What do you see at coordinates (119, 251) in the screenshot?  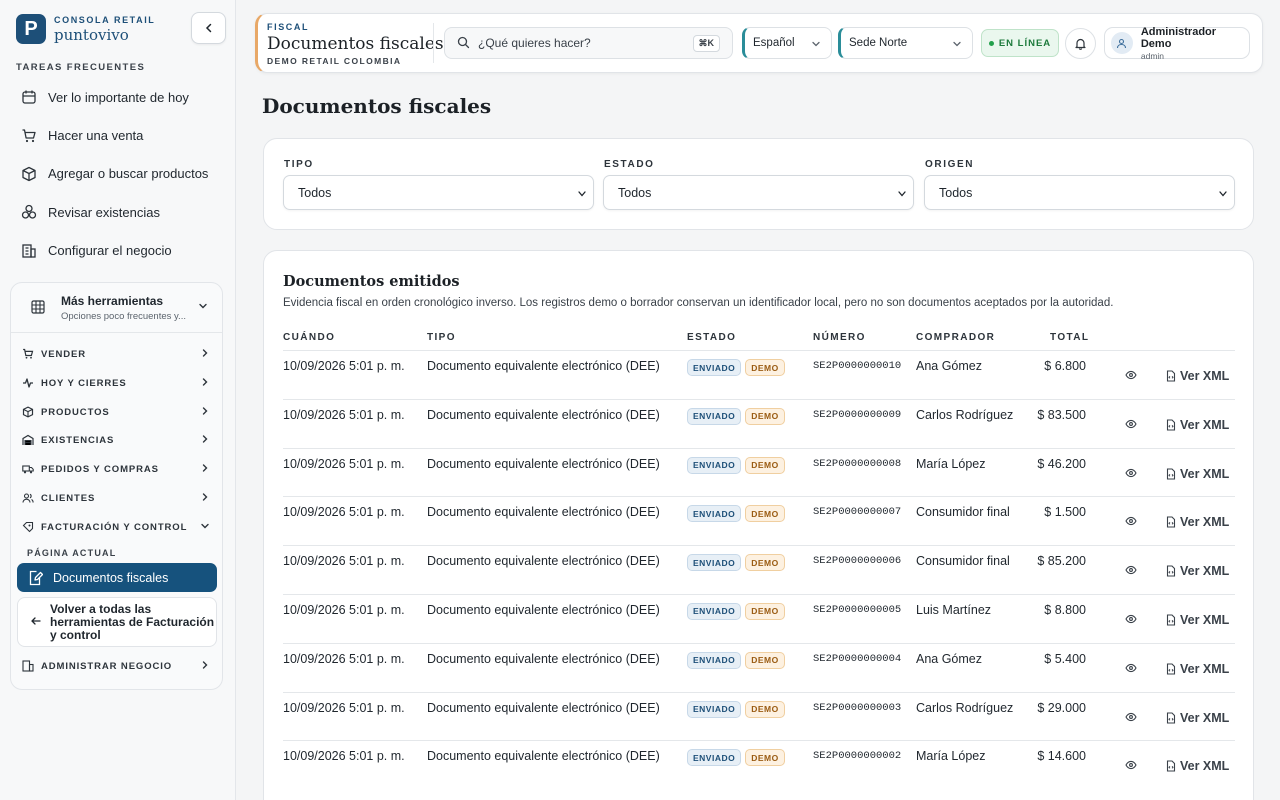 I see `quick-item-settings: Configurar el negocio` at bounding box center [119, 251].